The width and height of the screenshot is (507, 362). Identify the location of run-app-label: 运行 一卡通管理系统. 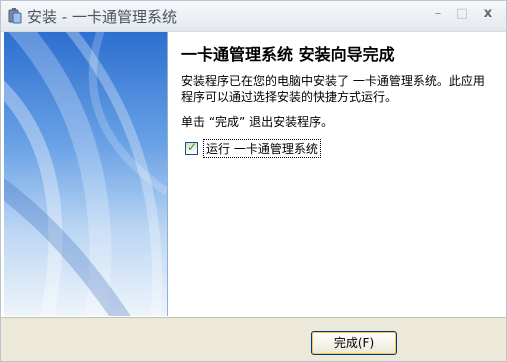
(262, 148).